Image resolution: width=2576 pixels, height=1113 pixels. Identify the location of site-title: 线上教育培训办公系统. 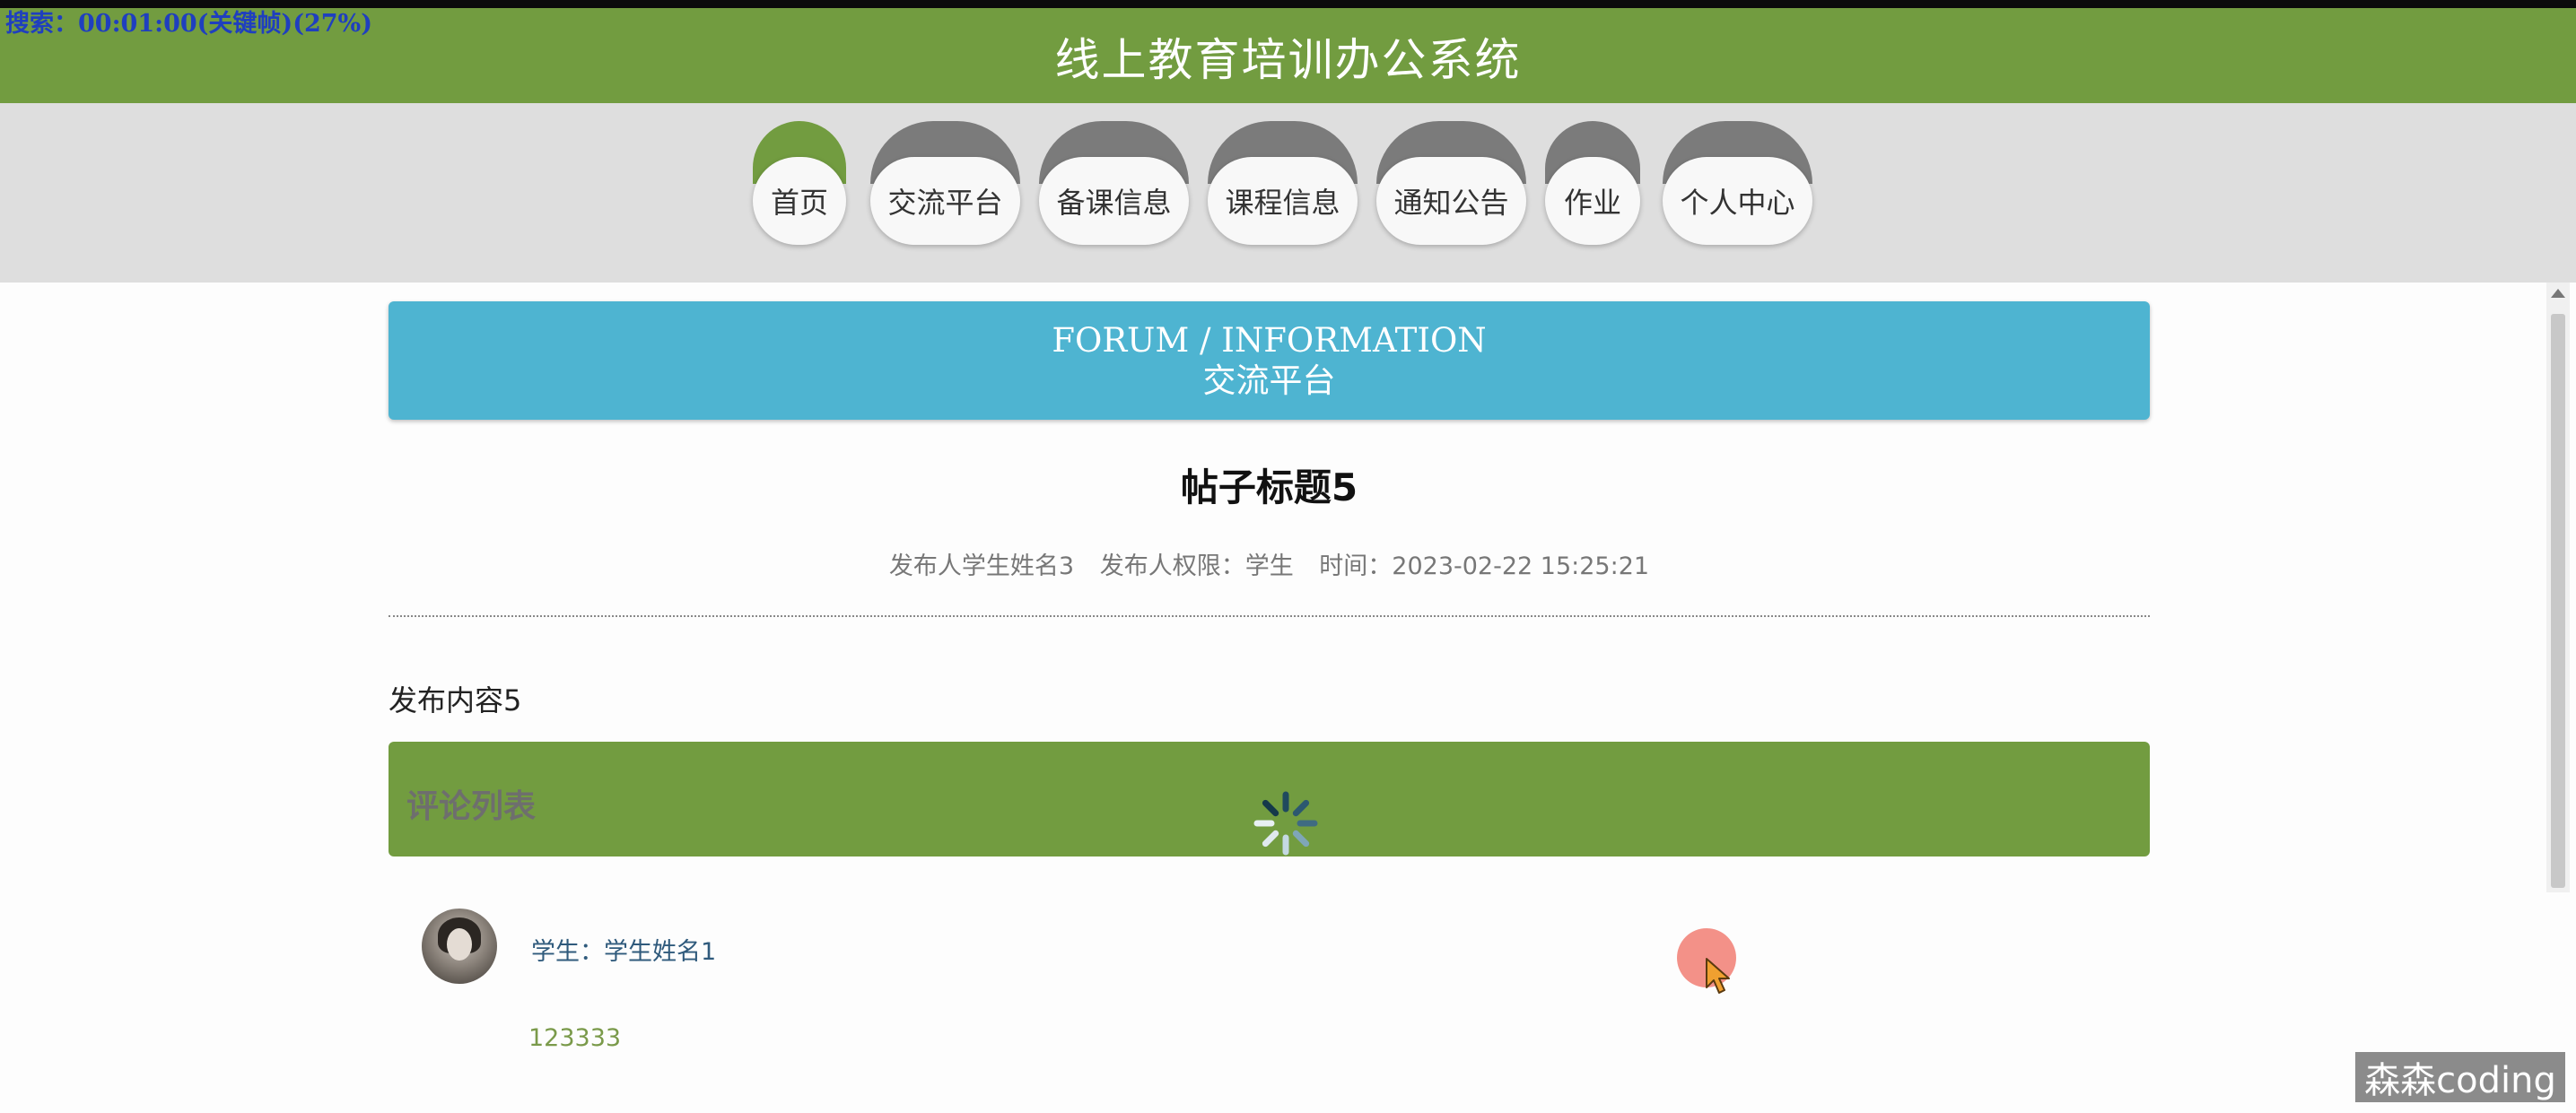
(1288, 60).